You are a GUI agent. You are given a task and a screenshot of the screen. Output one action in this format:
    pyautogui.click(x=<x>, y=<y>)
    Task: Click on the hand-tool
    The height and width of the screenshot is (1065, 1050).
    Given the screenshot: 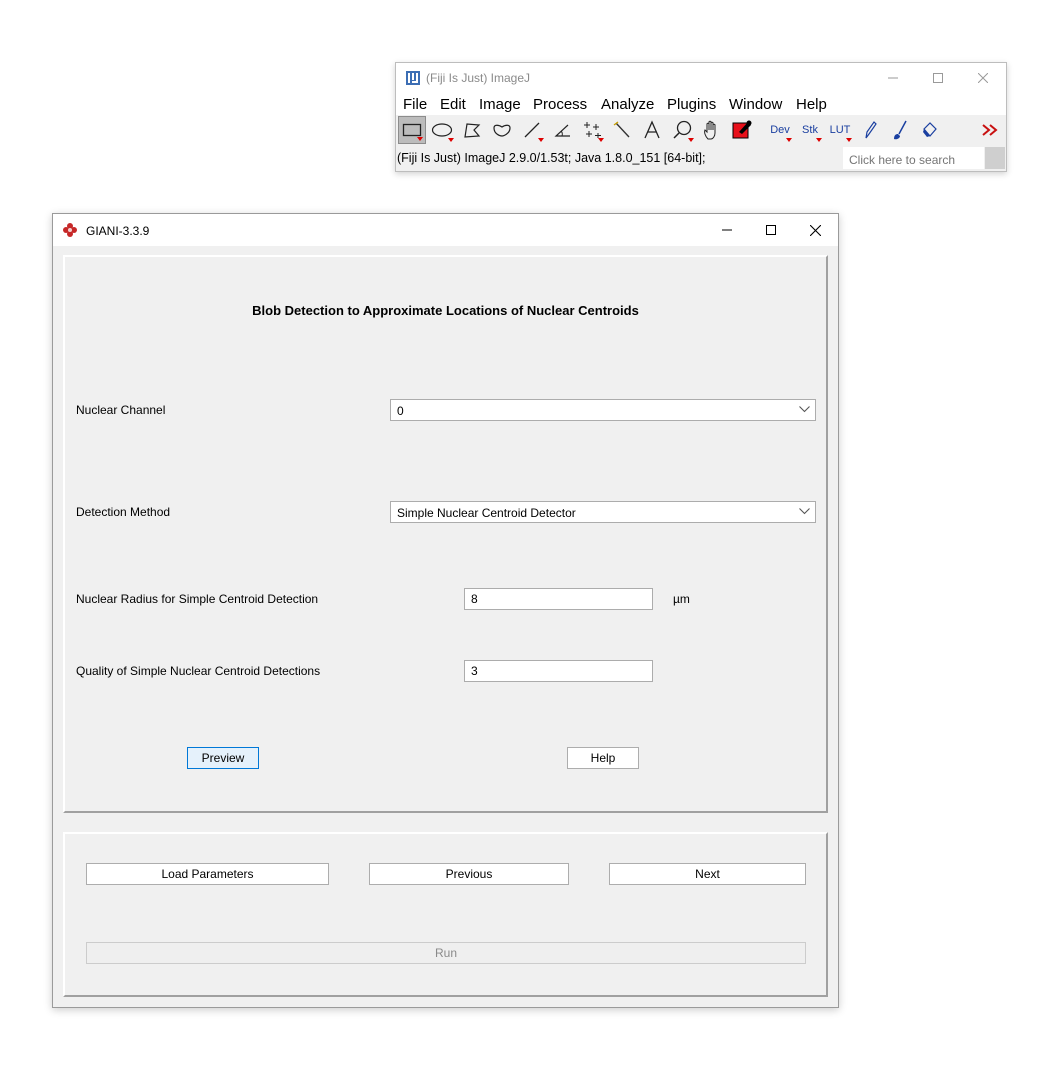 What is the action you would take?
    pyautogui.click(x=712, y=130)
    